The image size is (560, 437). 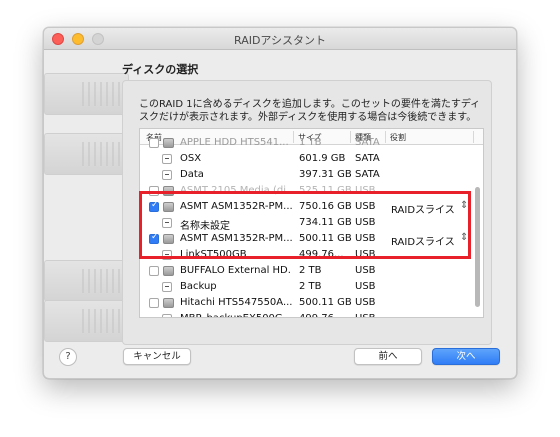 I want to click on disk-name: MBP_backupEX500G, so click(x=236, y=315).